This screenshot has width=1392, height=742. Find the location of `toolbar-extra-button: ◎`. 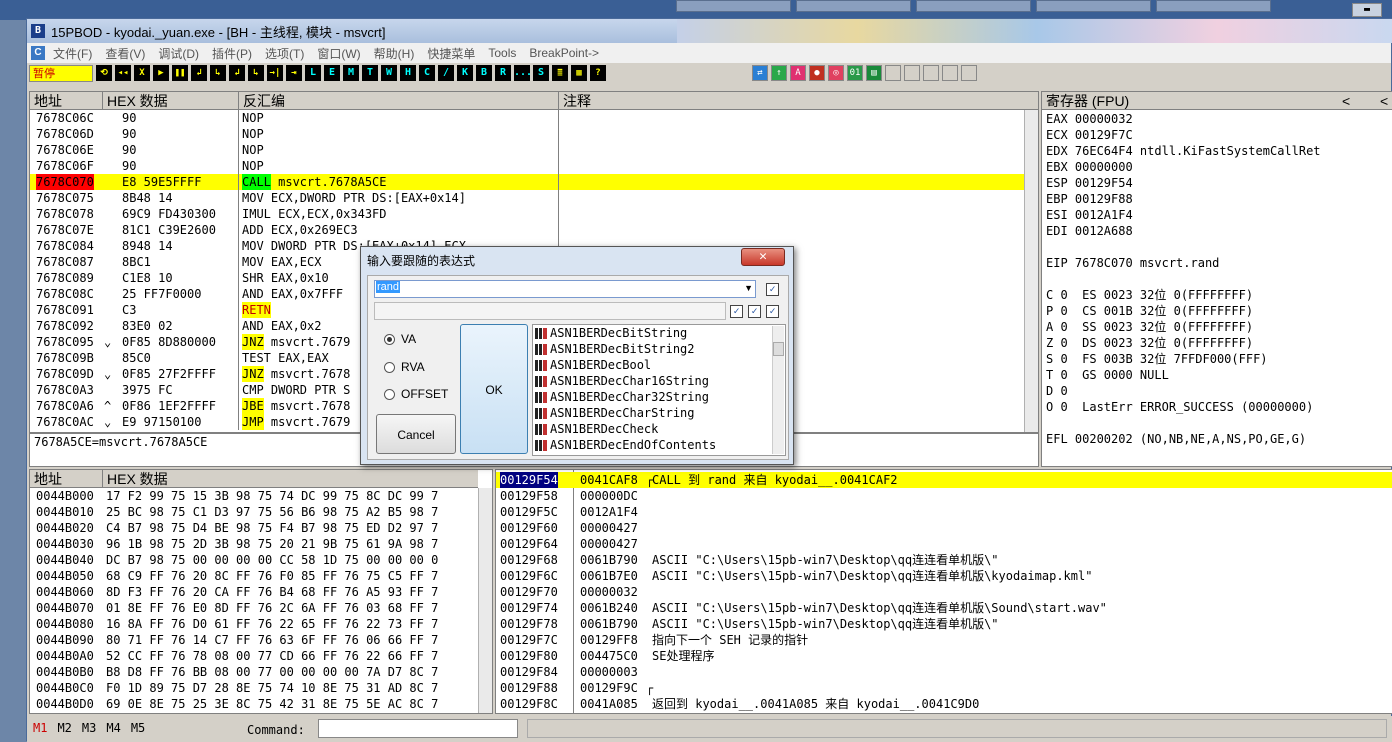

toolbar-extra-button: ◎ is located at coordinates (836, 73).